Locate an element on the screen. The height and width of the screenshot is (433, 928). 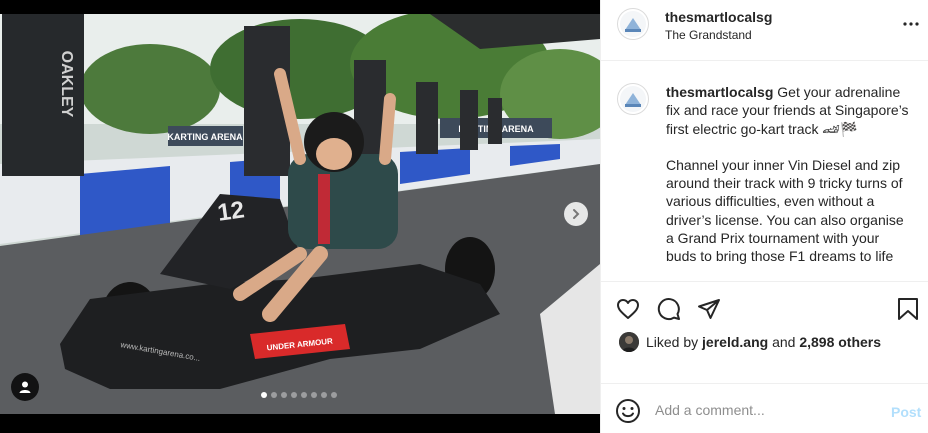
comment-bar: Post is located at coordinates (764, 408).